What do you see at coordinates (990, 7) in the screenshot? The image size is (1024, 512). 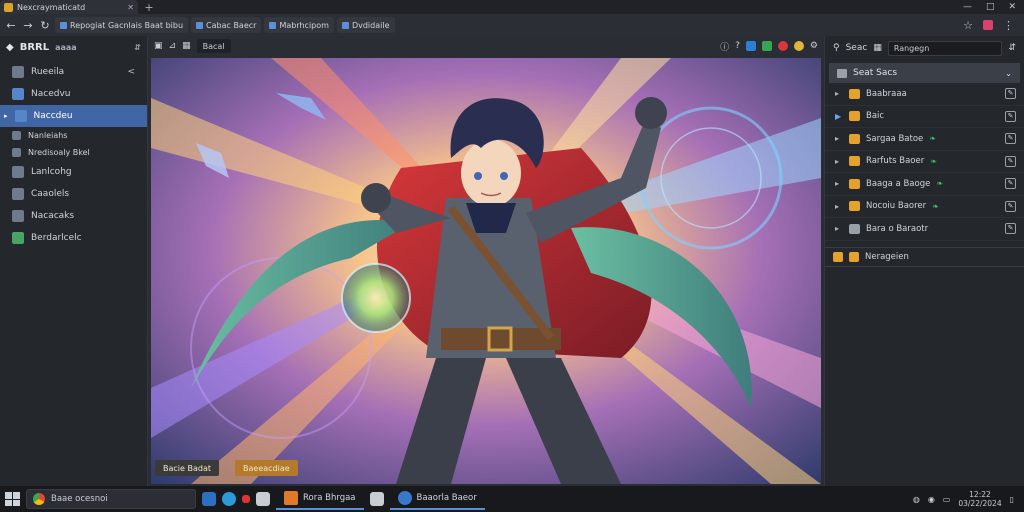 I see `maximize-button: □` at bounding box center [990, 7].